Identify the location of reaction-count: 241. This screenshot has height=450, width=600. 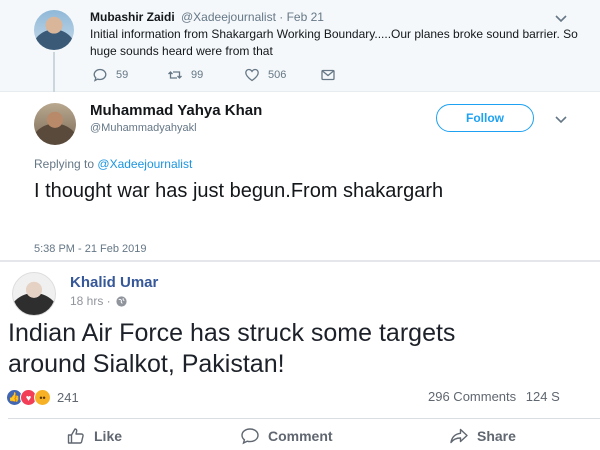
(68, 397).